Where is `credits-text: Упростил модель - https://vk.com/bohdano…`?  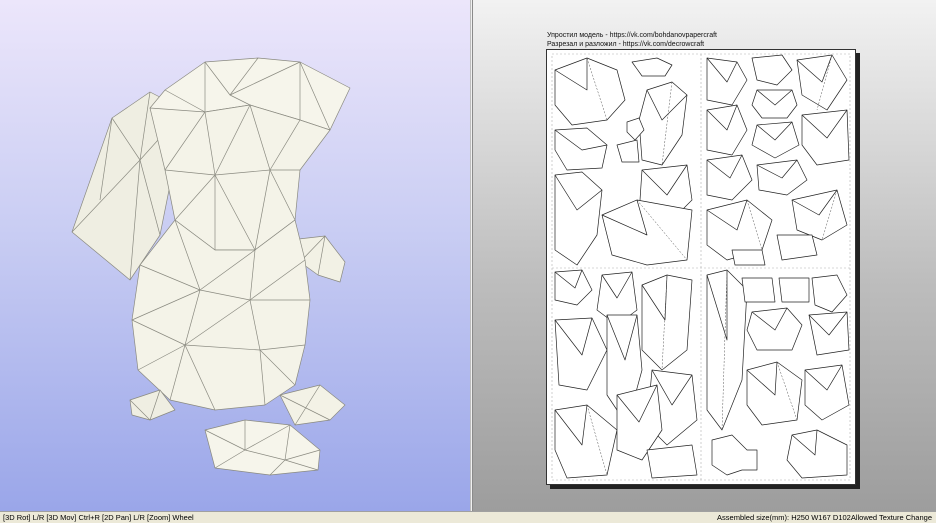
credits-text: Упростил модель - https://vk.com/bohdano… is located at coordinates (632, 40).